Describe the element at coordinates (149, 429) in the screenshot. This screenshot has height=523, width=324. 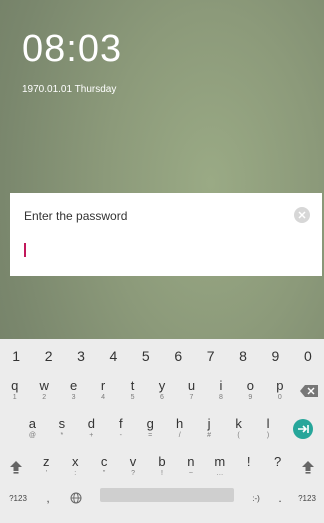
I see `key-g: g =` at that location.